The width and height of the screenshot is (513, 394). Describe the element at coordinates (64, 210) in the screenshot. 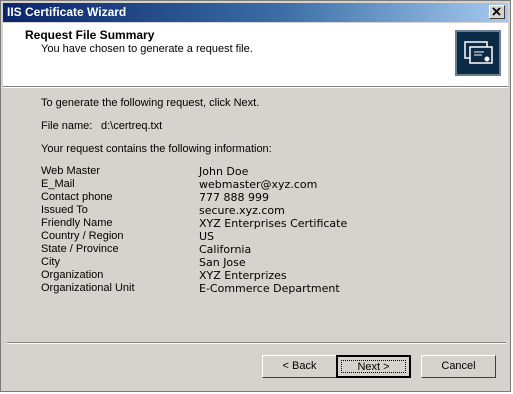

I see `info-label: Issued To` at that location.